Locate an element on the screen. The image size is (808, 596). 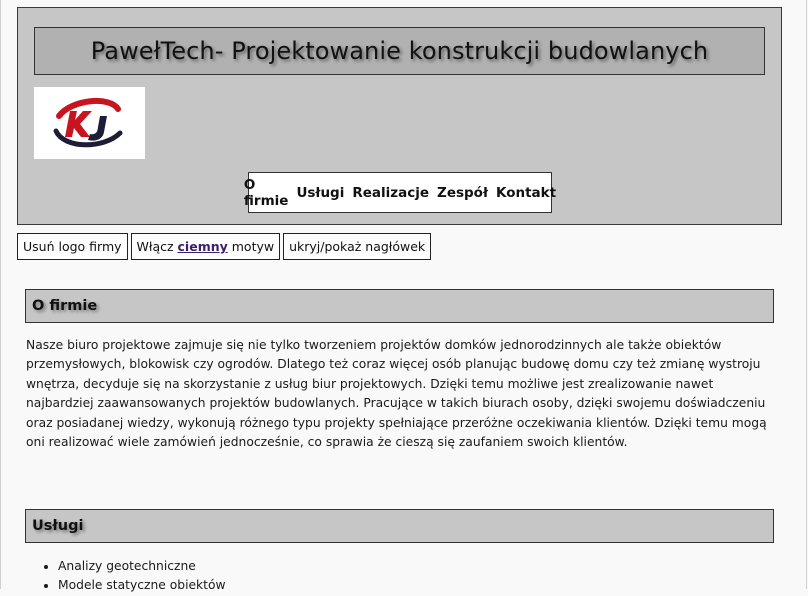
theme-prefix: Włącz is located at coordinates (157, 246).